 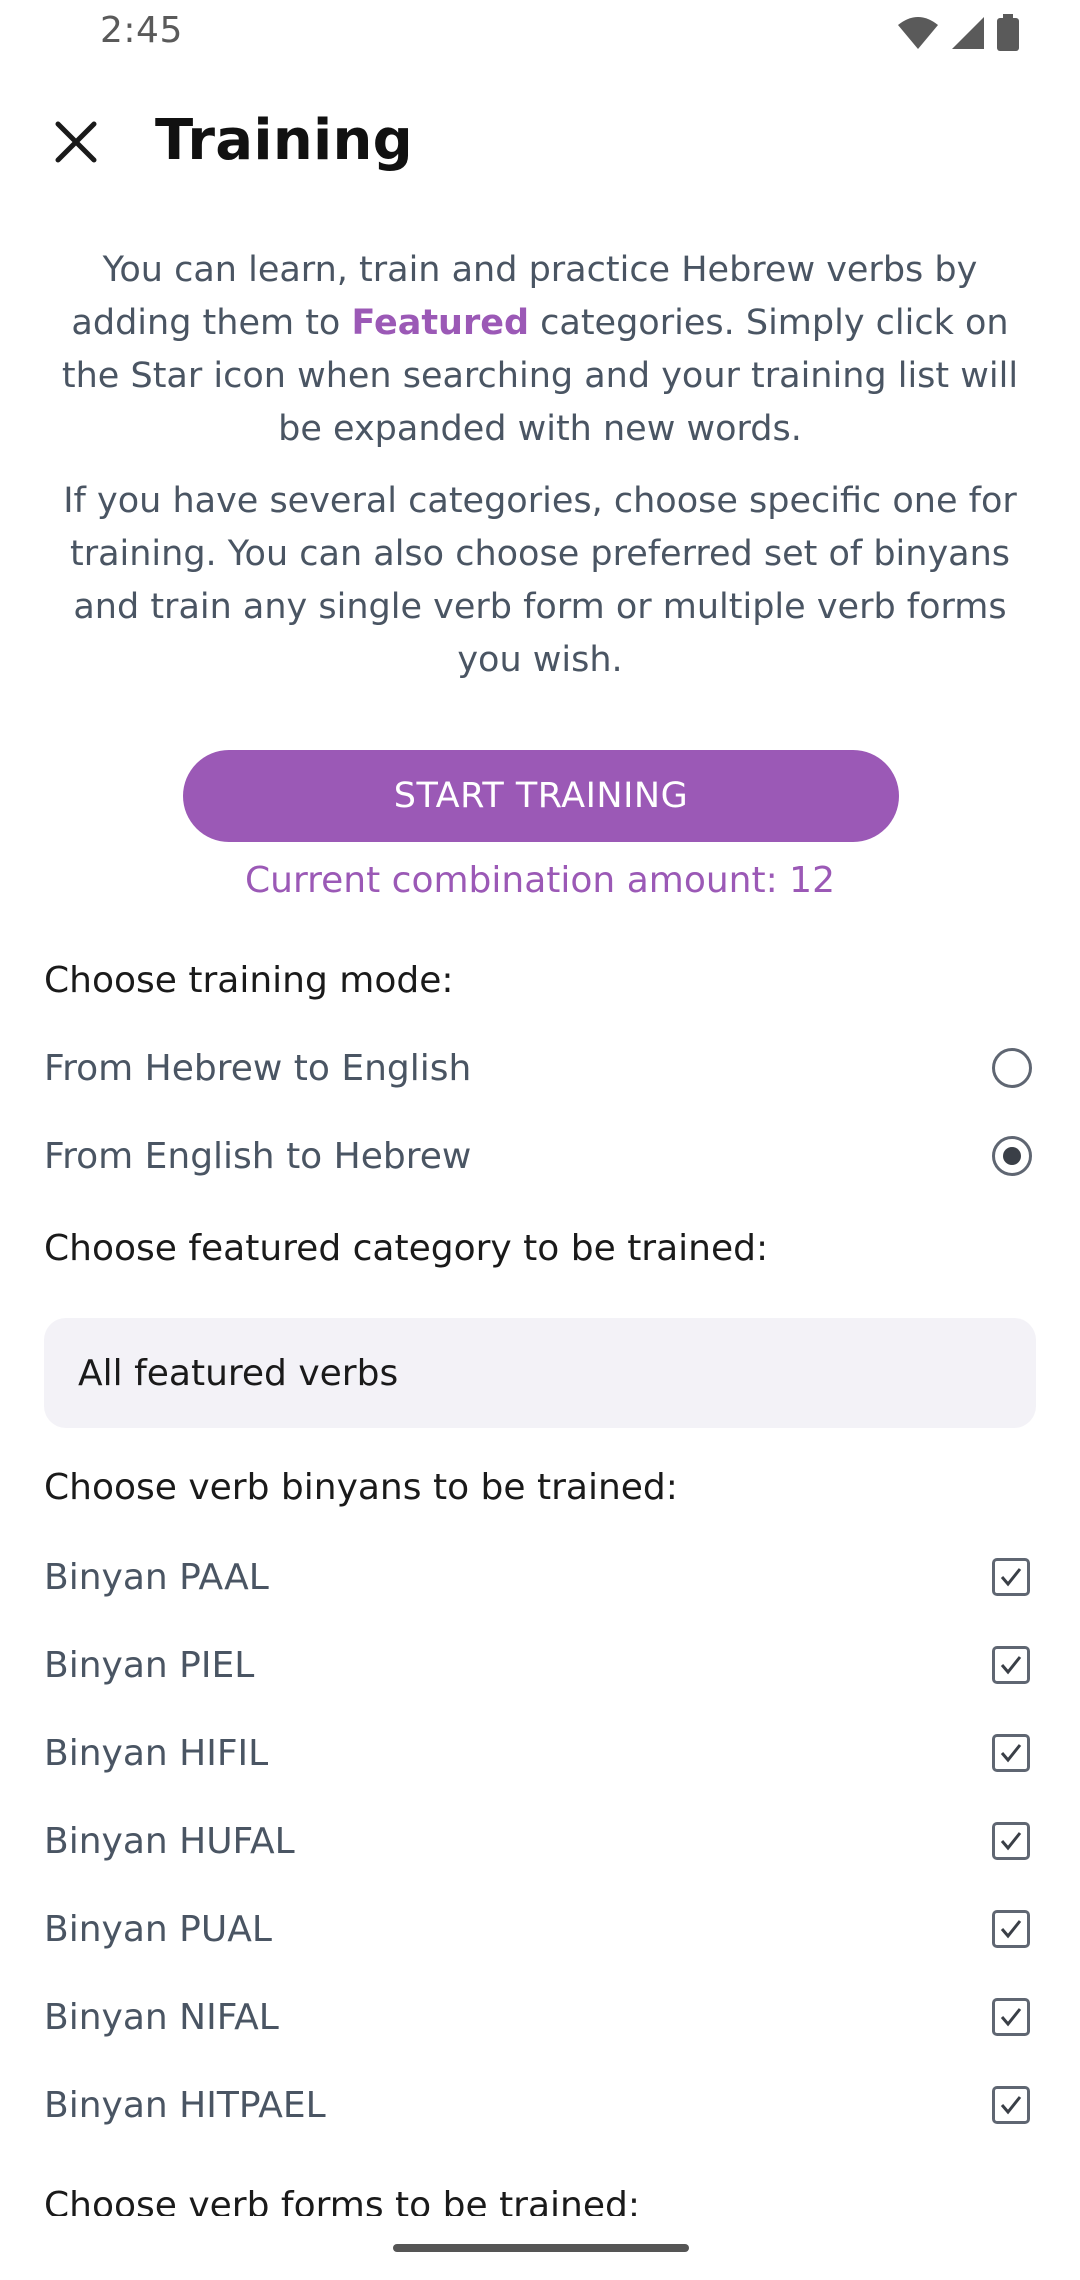 I want to click on mode-option-label: From English to Hebrew, so click(x=258, y=1156).